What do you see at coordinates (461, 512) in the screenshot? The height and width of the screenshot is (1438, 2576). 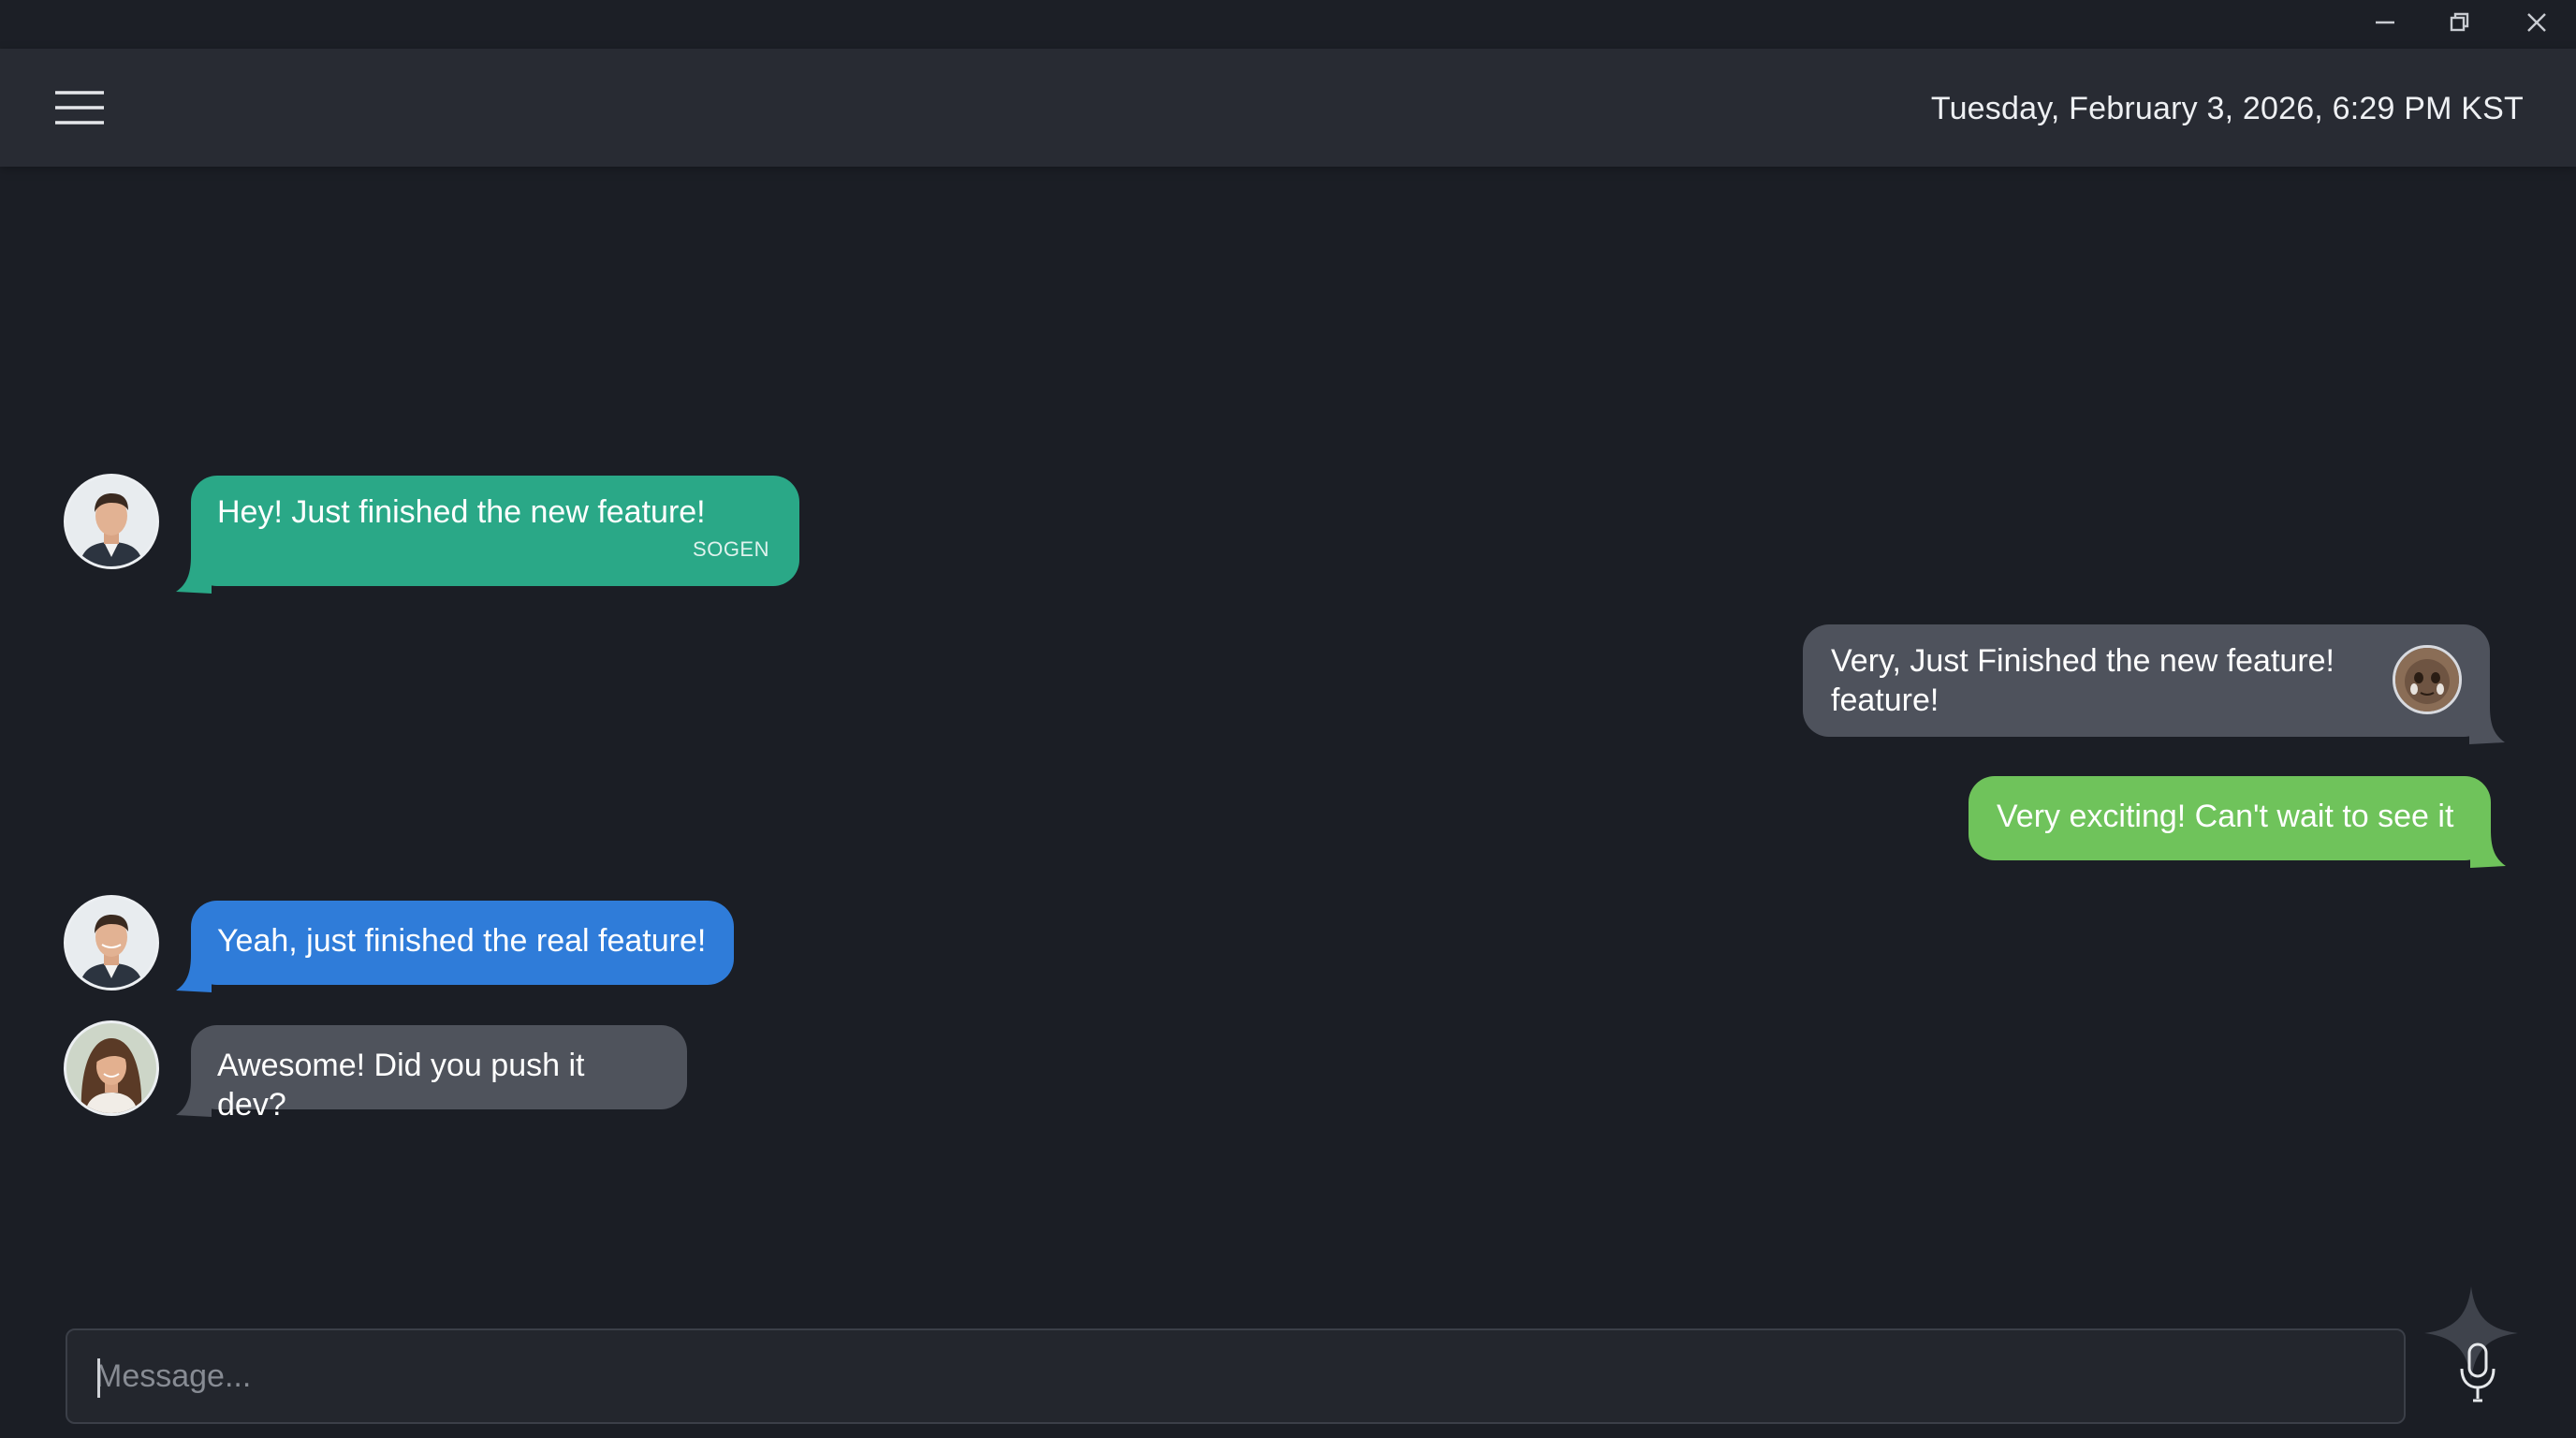 I see `message-text: Hey! Just finished the new feature!` at bounding box center [461, 512].